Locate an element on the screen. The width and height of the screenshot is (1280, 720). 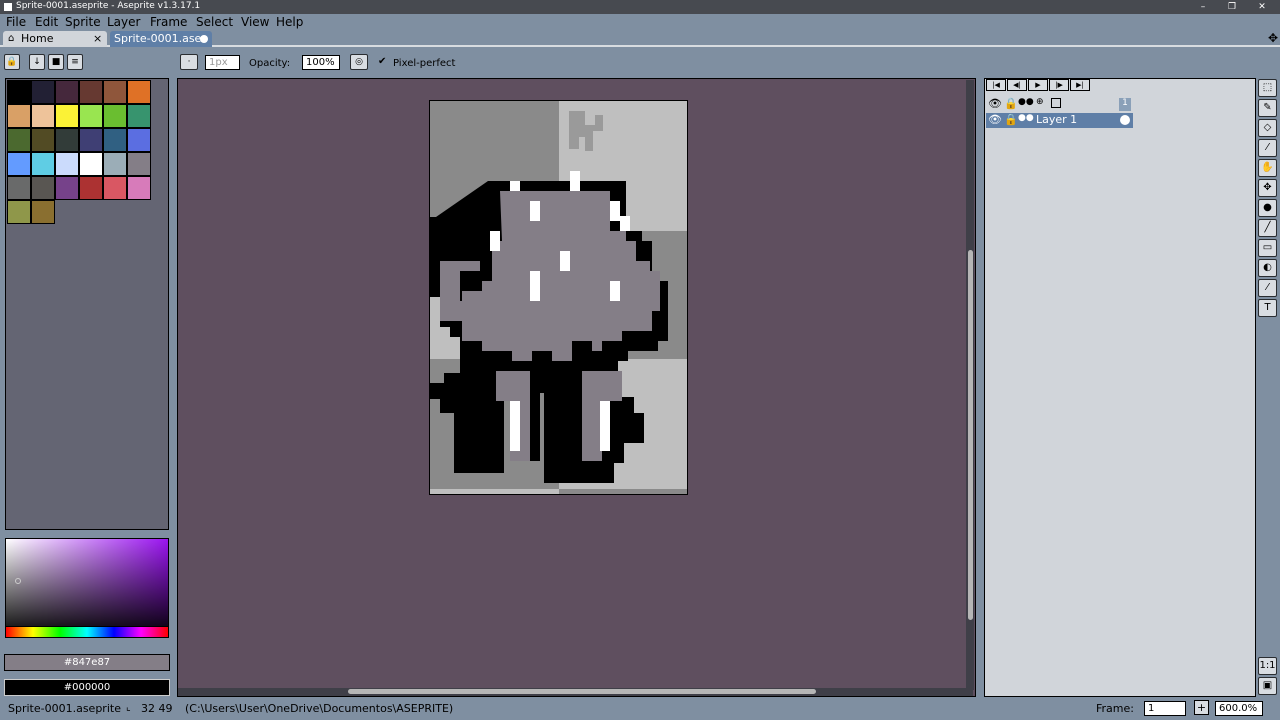
eyedropper-tool-icon: ⁄ is located at coordinates (1267, 148).